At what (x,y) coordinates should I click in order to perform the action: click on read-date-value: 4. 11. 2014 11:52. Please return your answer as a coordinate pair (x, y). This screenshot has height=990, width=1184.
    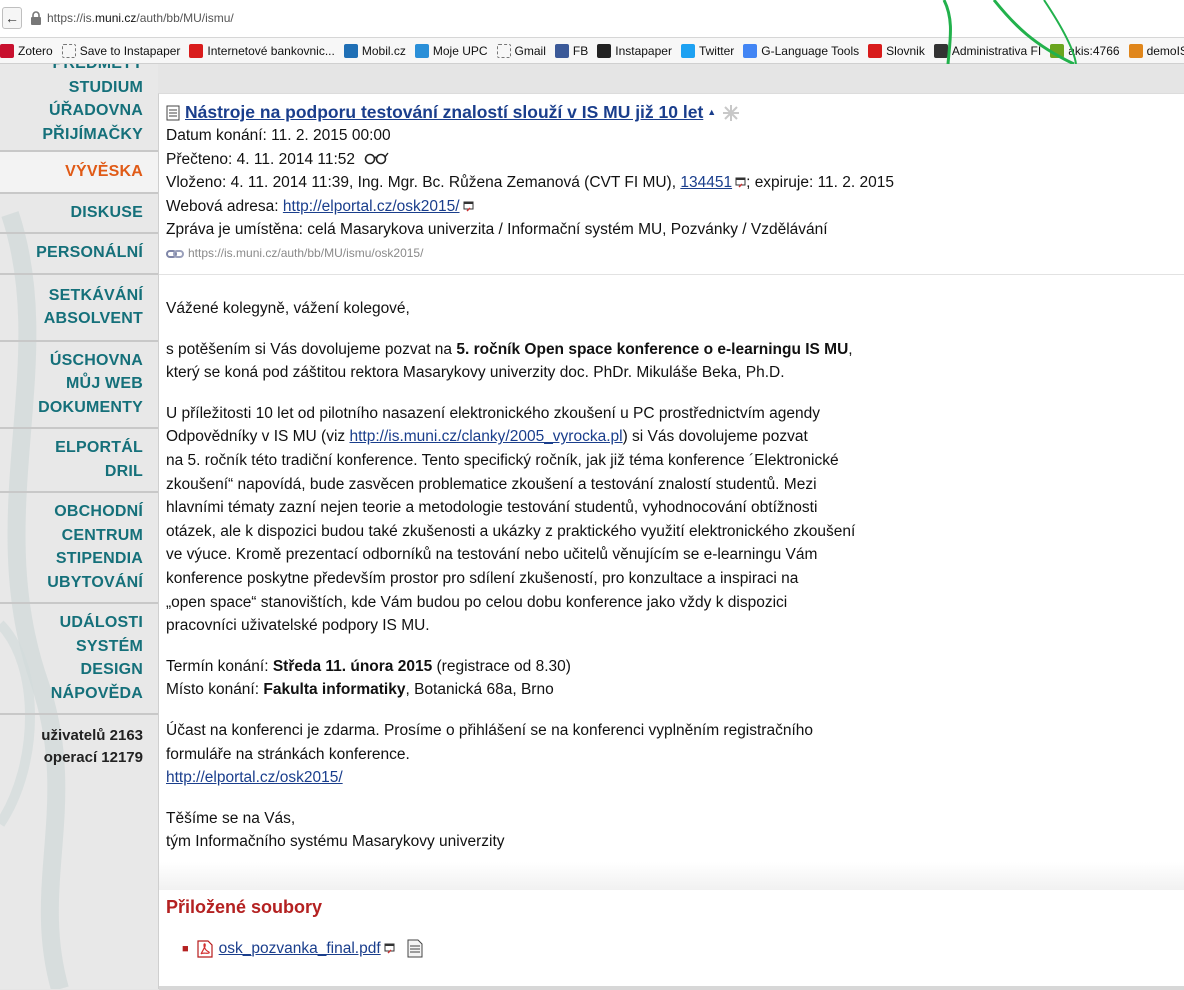
    Looking at the image, I should click on (296, 159).